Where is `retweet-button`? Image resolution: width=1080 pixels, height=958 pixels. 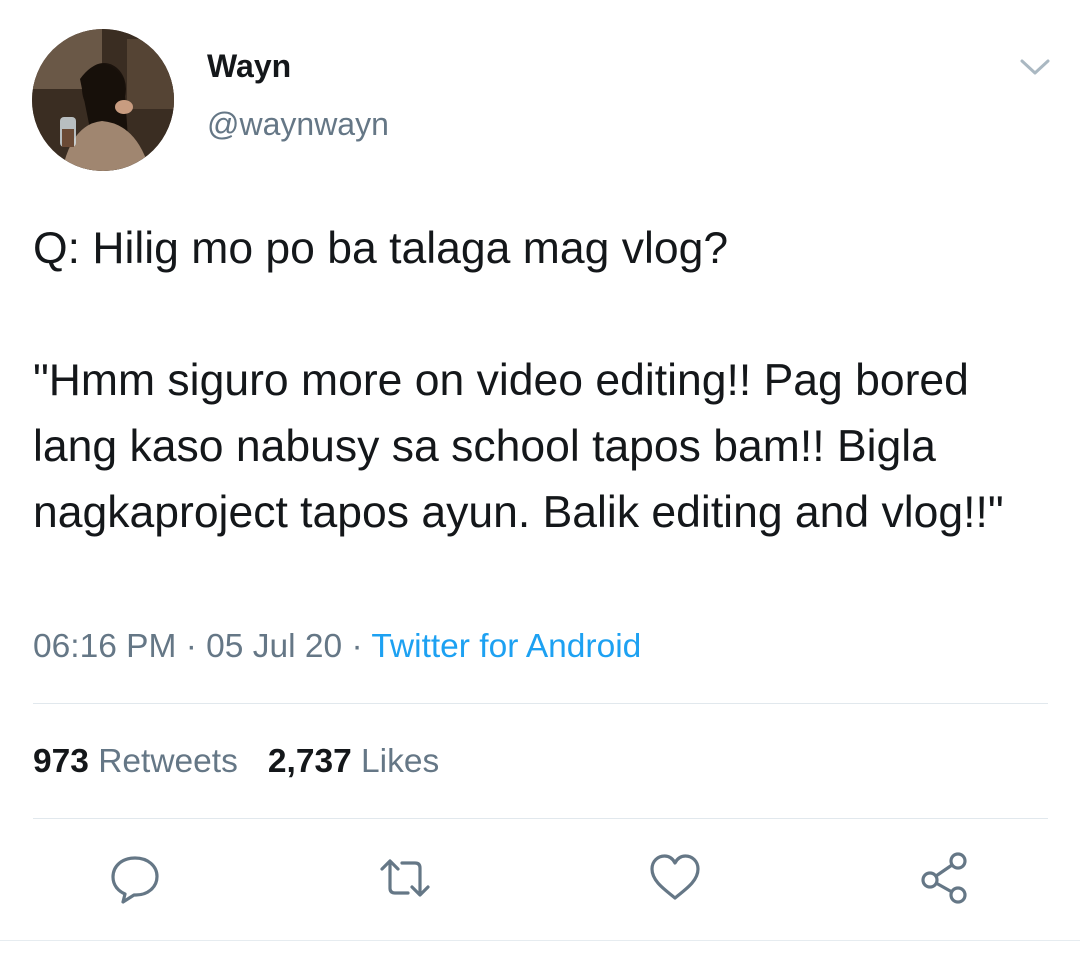 retweet-button is located at coordinates (405, 878).